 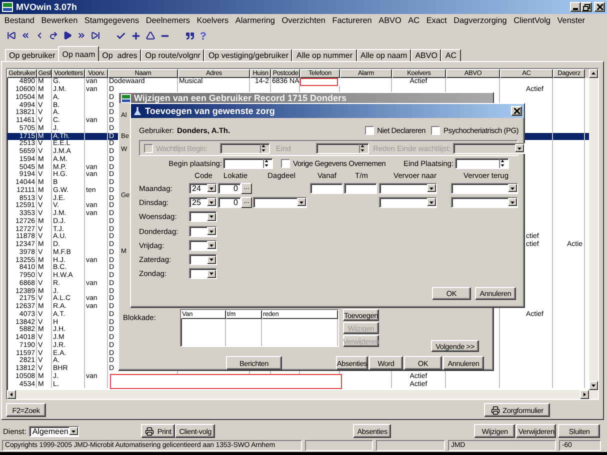 I want to click on reason-dropdown, so click(x=488, y=148).